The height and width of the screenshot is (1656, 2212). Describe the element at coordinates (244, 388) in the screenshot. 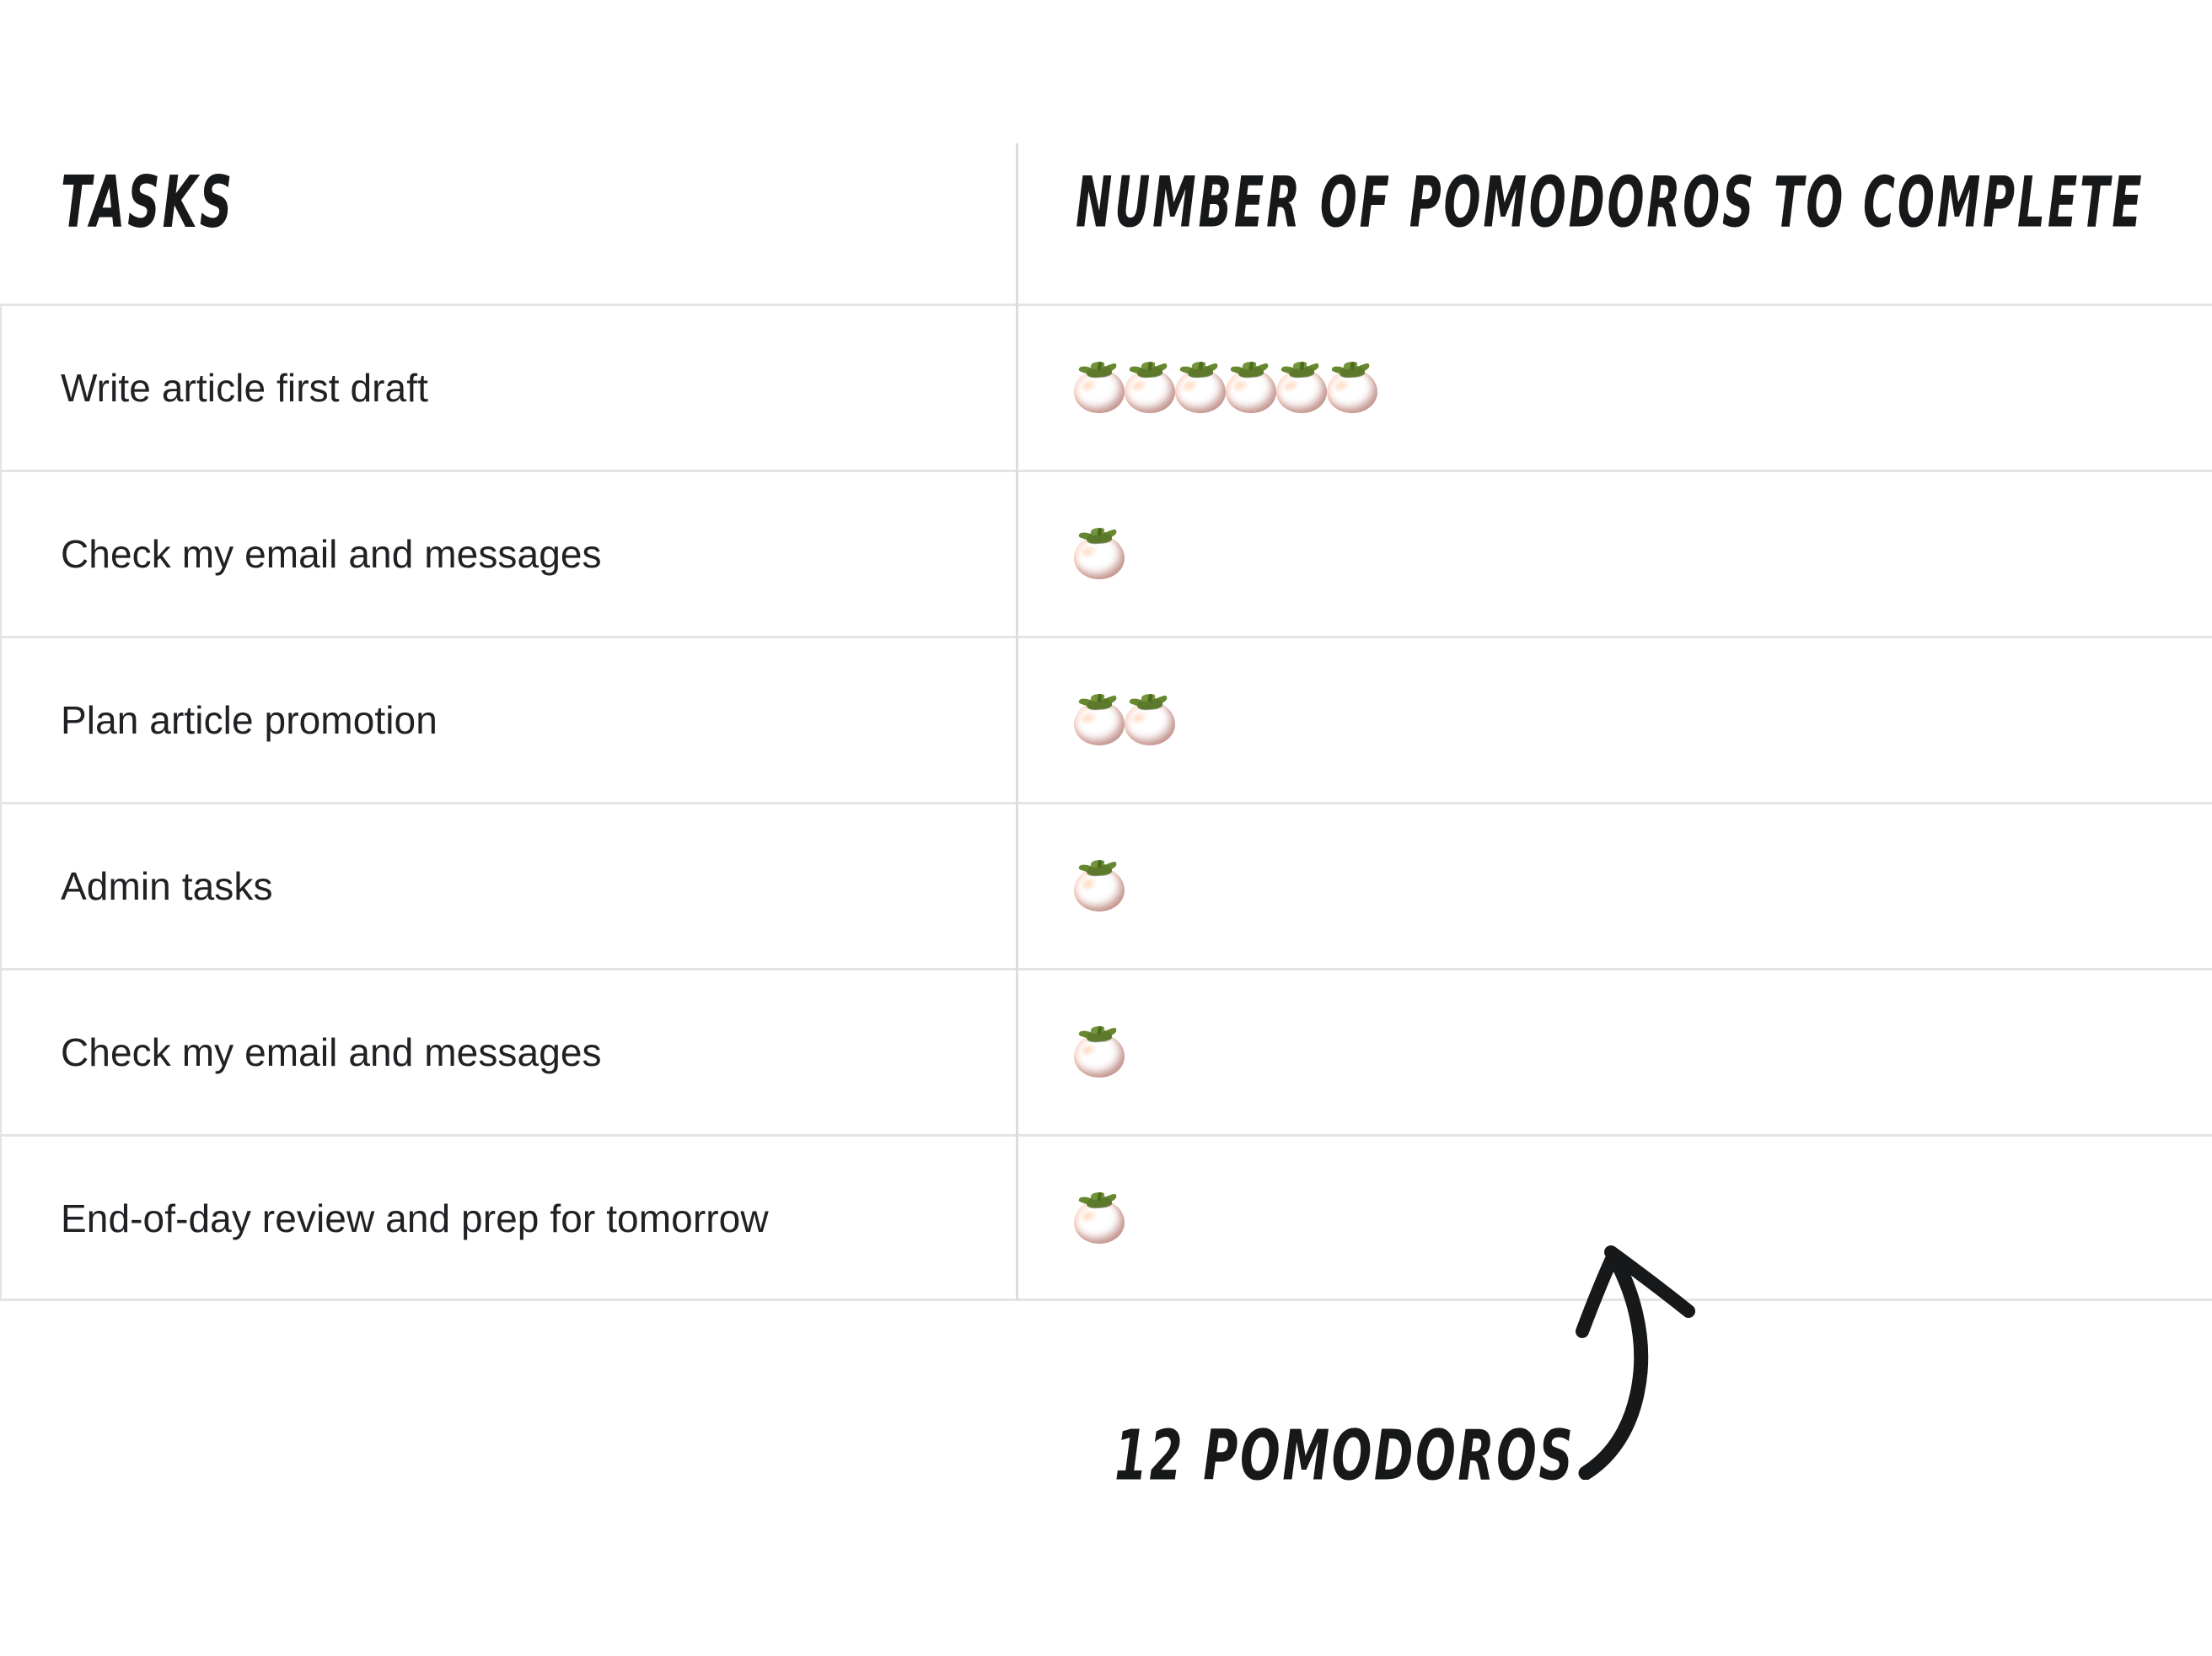

I see `task-name: Write article first draft` at that location.